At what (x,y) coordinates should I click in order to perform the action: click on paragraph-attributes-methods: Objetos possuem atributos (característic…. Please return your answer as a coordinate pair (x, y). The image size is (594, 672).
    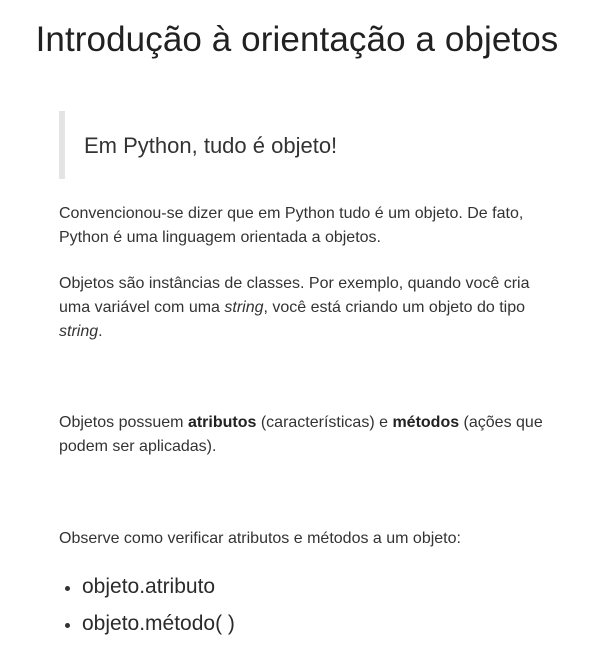
    Looking at the image, I should click on (302, 435).